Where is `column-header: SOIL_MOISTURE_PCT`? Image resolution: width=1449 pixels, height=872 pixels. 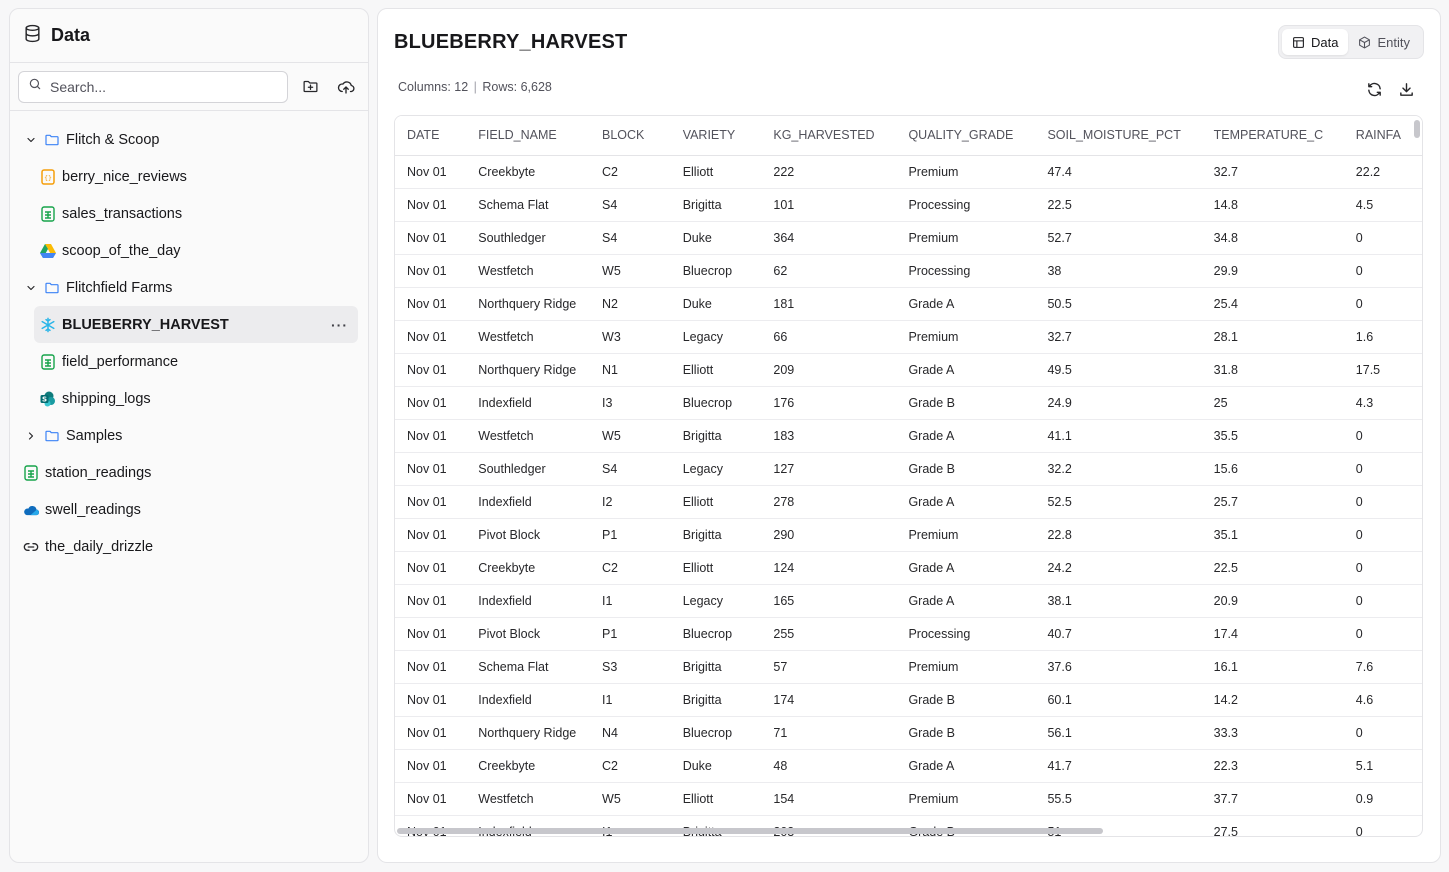 column-header: SOIL_MOISTURE_PCT is located at coordinates (1118, 136).